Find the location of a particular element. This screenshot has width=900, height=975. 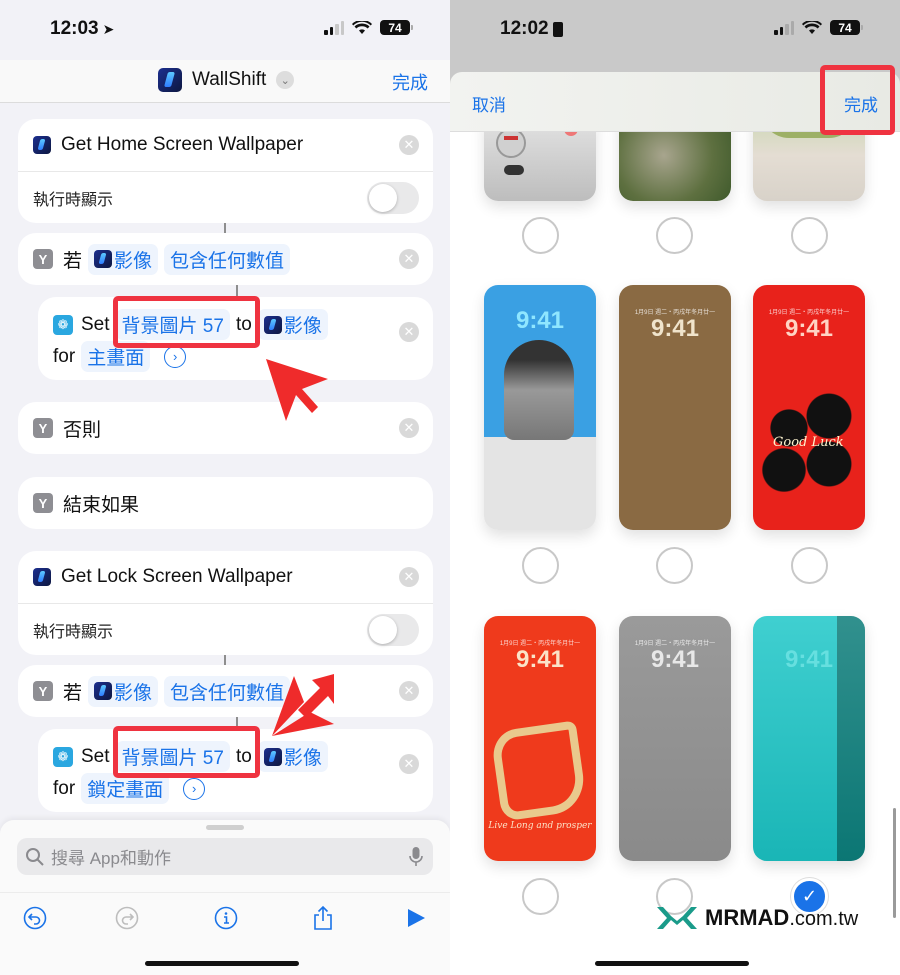

end-if-label: 結束如果 is located at coordinates (101, 505).